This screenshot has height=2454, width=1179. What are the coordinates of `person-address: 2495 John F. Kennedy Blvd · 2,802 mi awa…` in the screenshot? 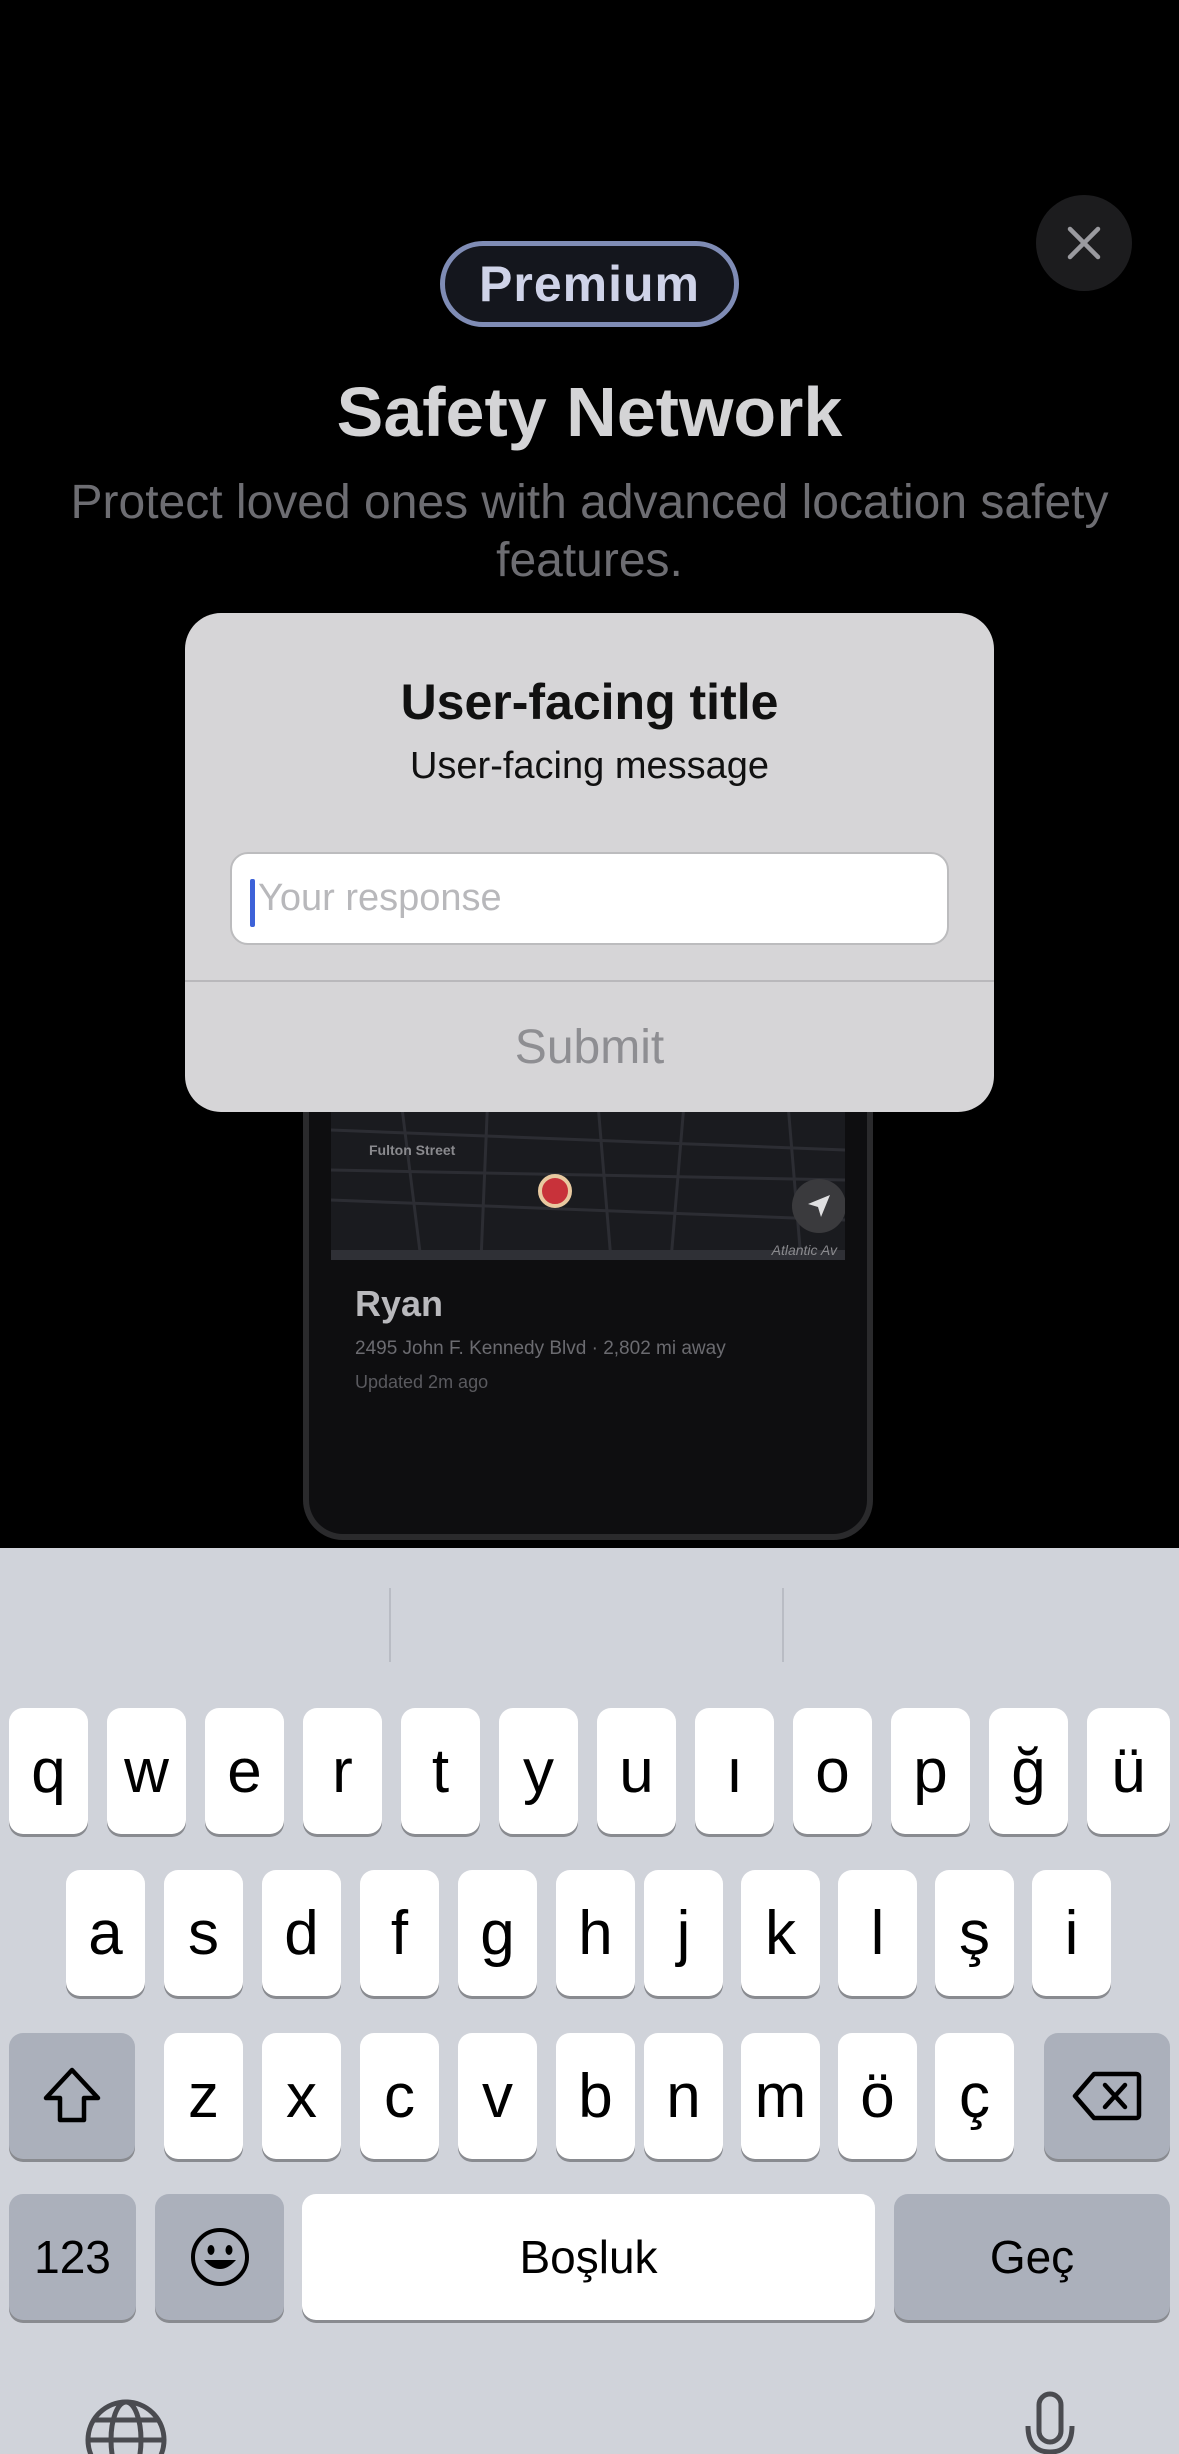 It's located at (540, 1348).